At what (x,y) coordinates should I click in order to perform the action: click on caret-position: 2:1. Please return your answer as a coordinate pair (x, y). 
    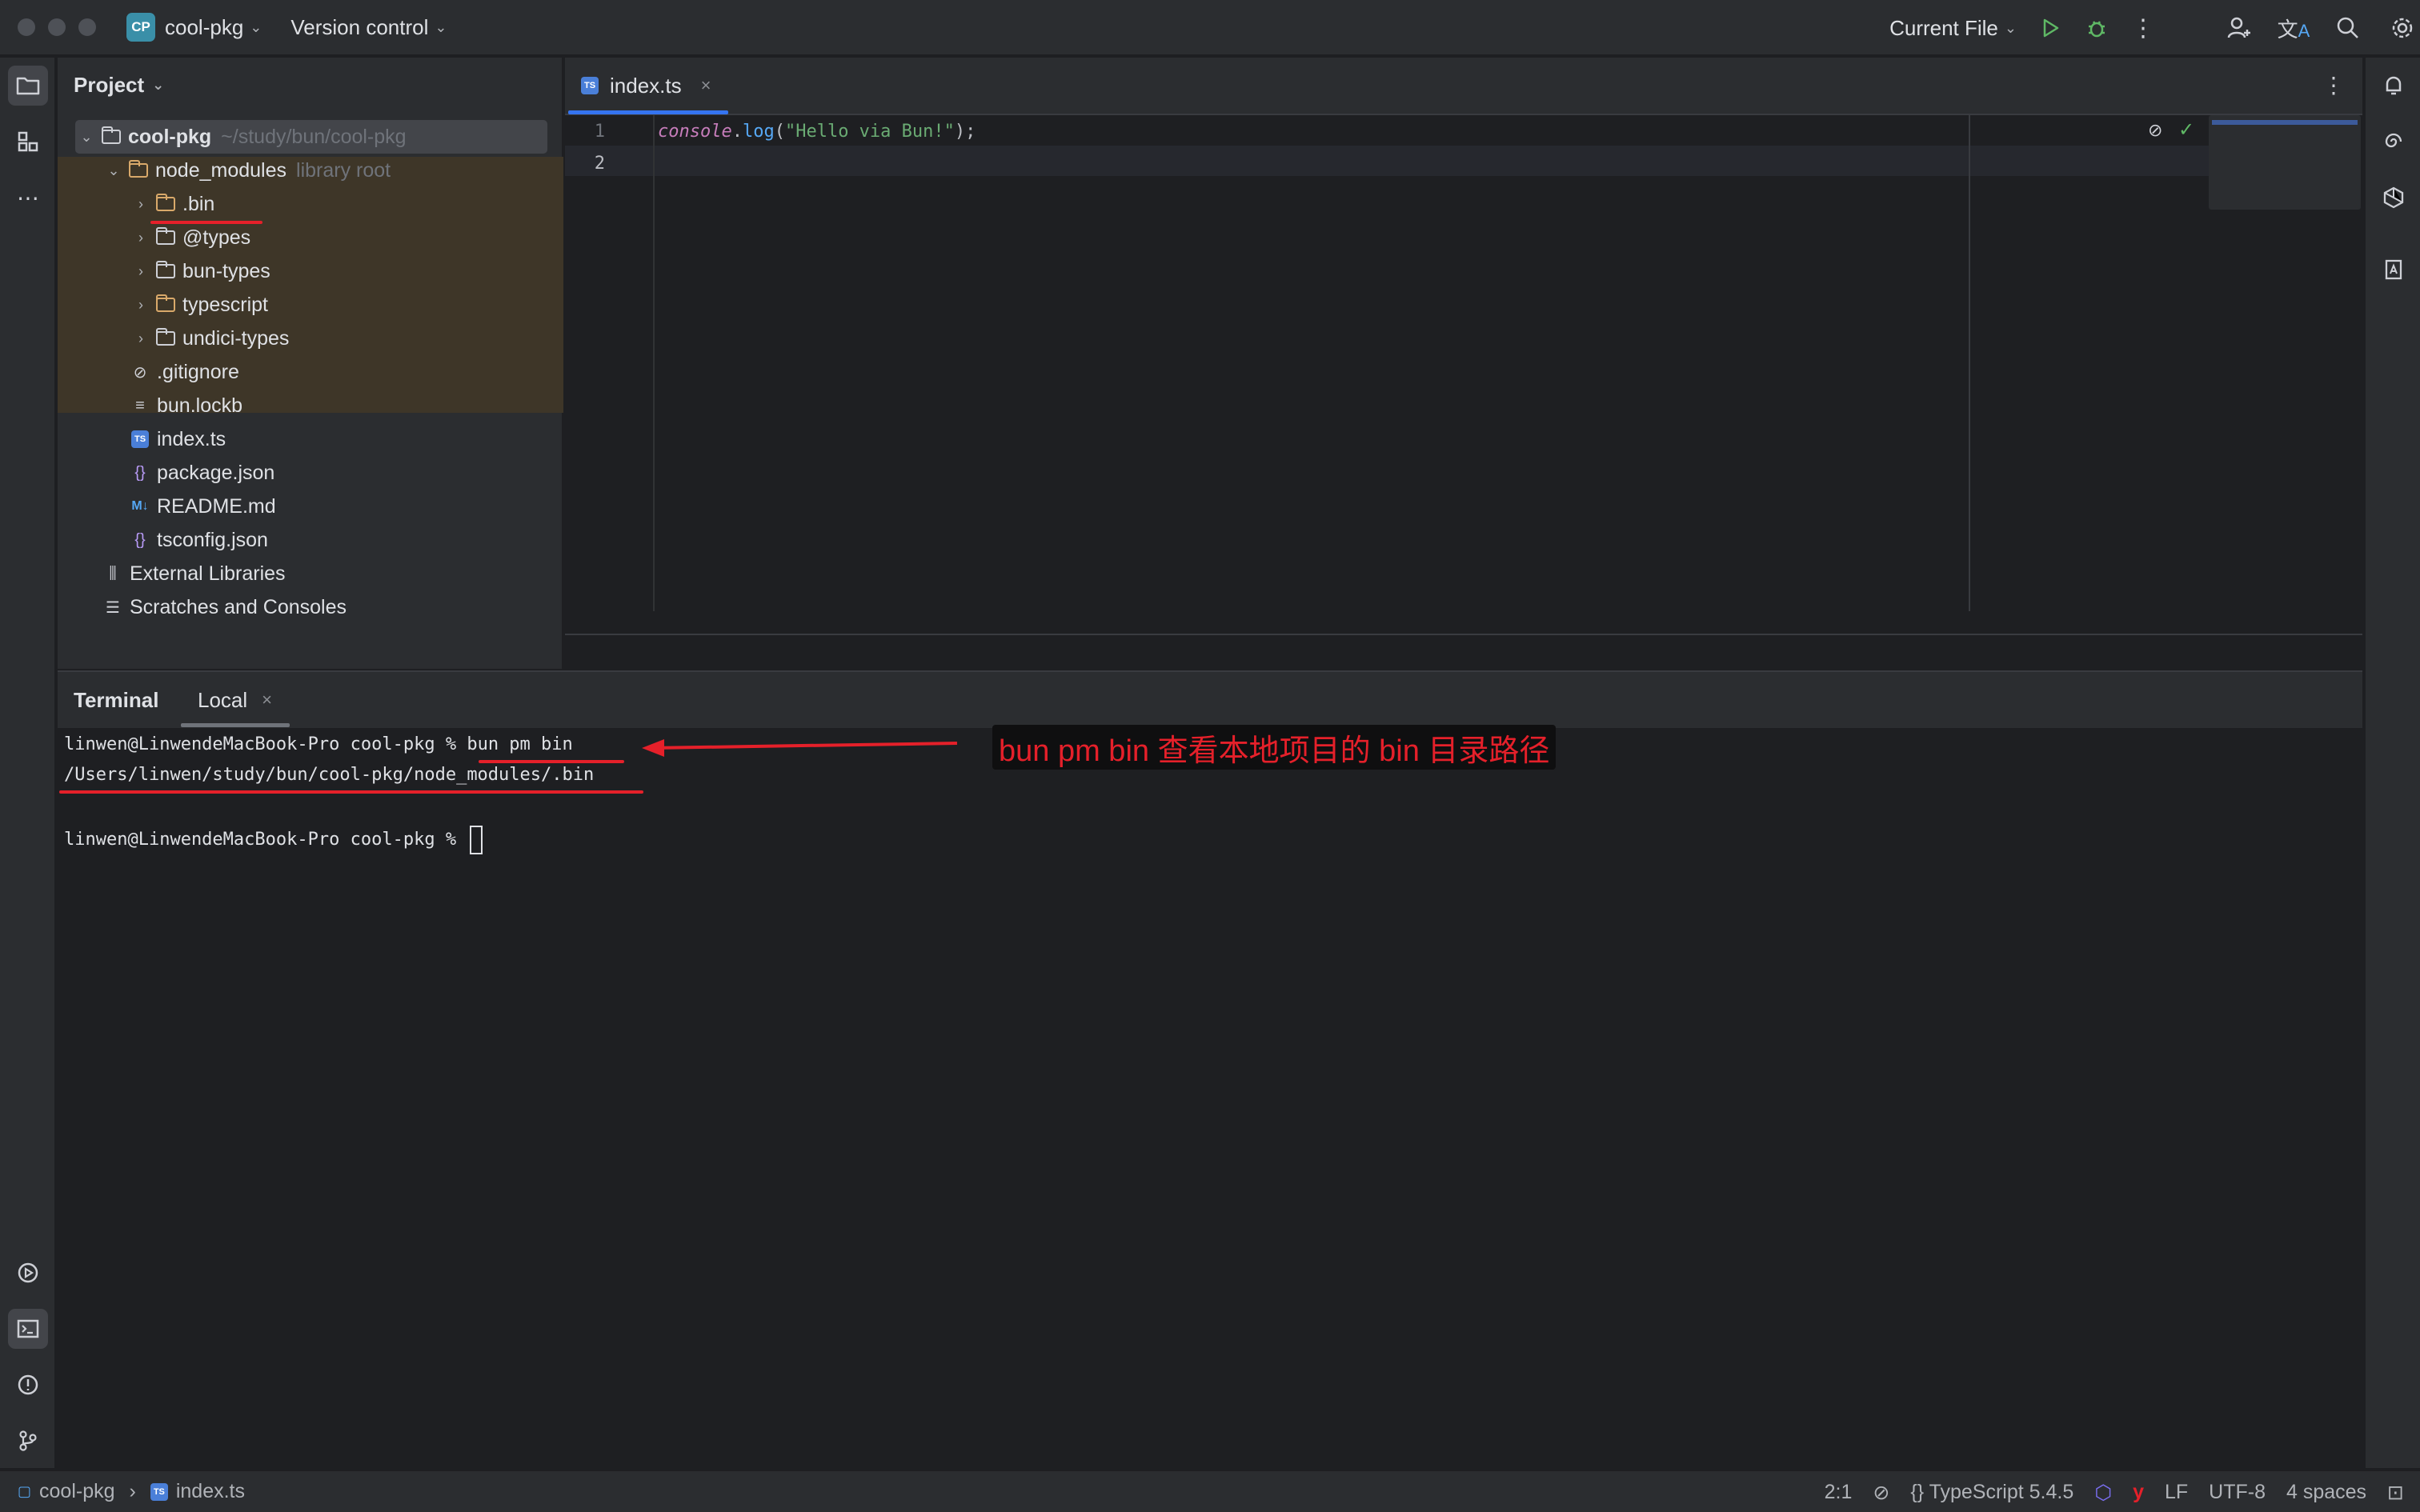
    Looking at the image, I should click on (1839, 1492).